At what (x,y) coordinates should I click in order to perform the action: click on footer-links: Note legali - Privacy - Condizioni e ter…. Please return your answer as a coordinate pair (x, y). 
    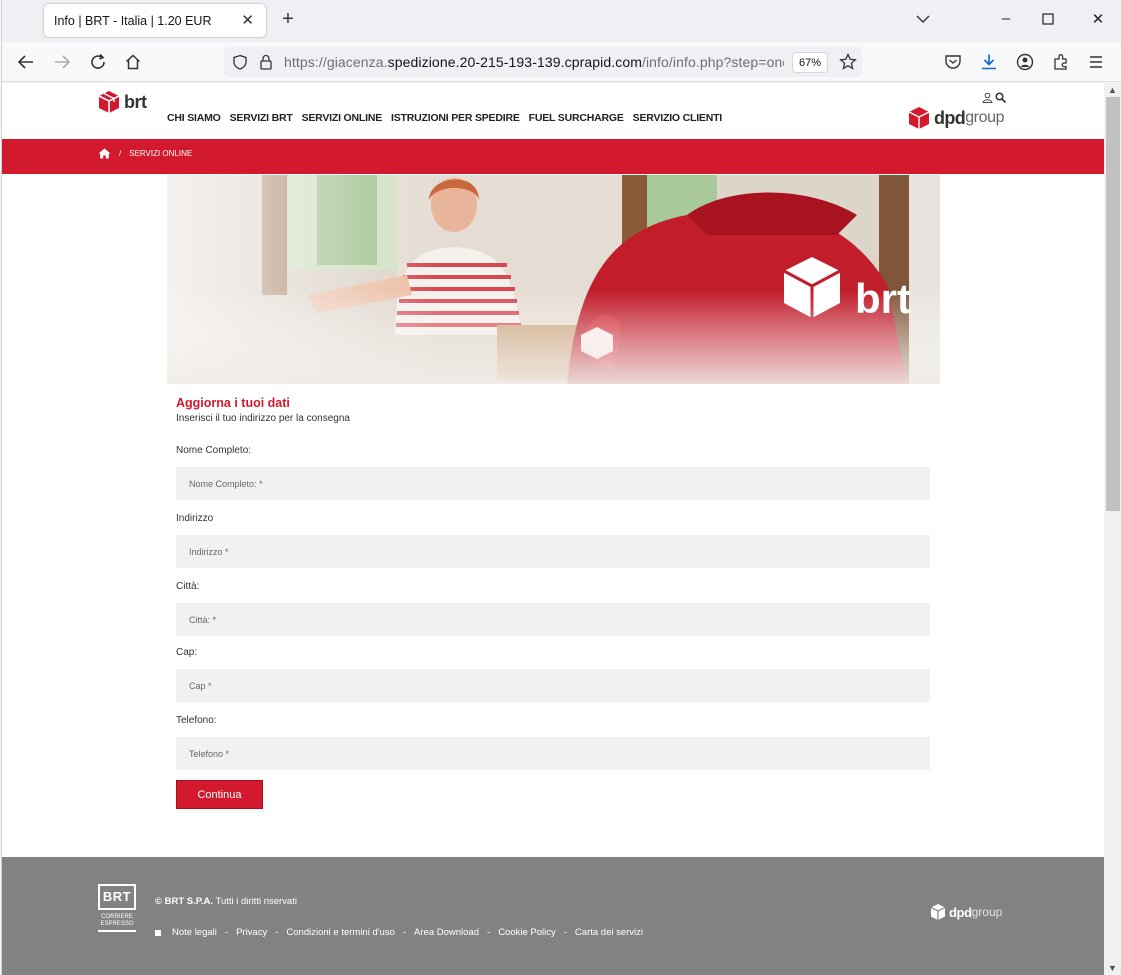
    Looking at the image, I should click on (399, 932).